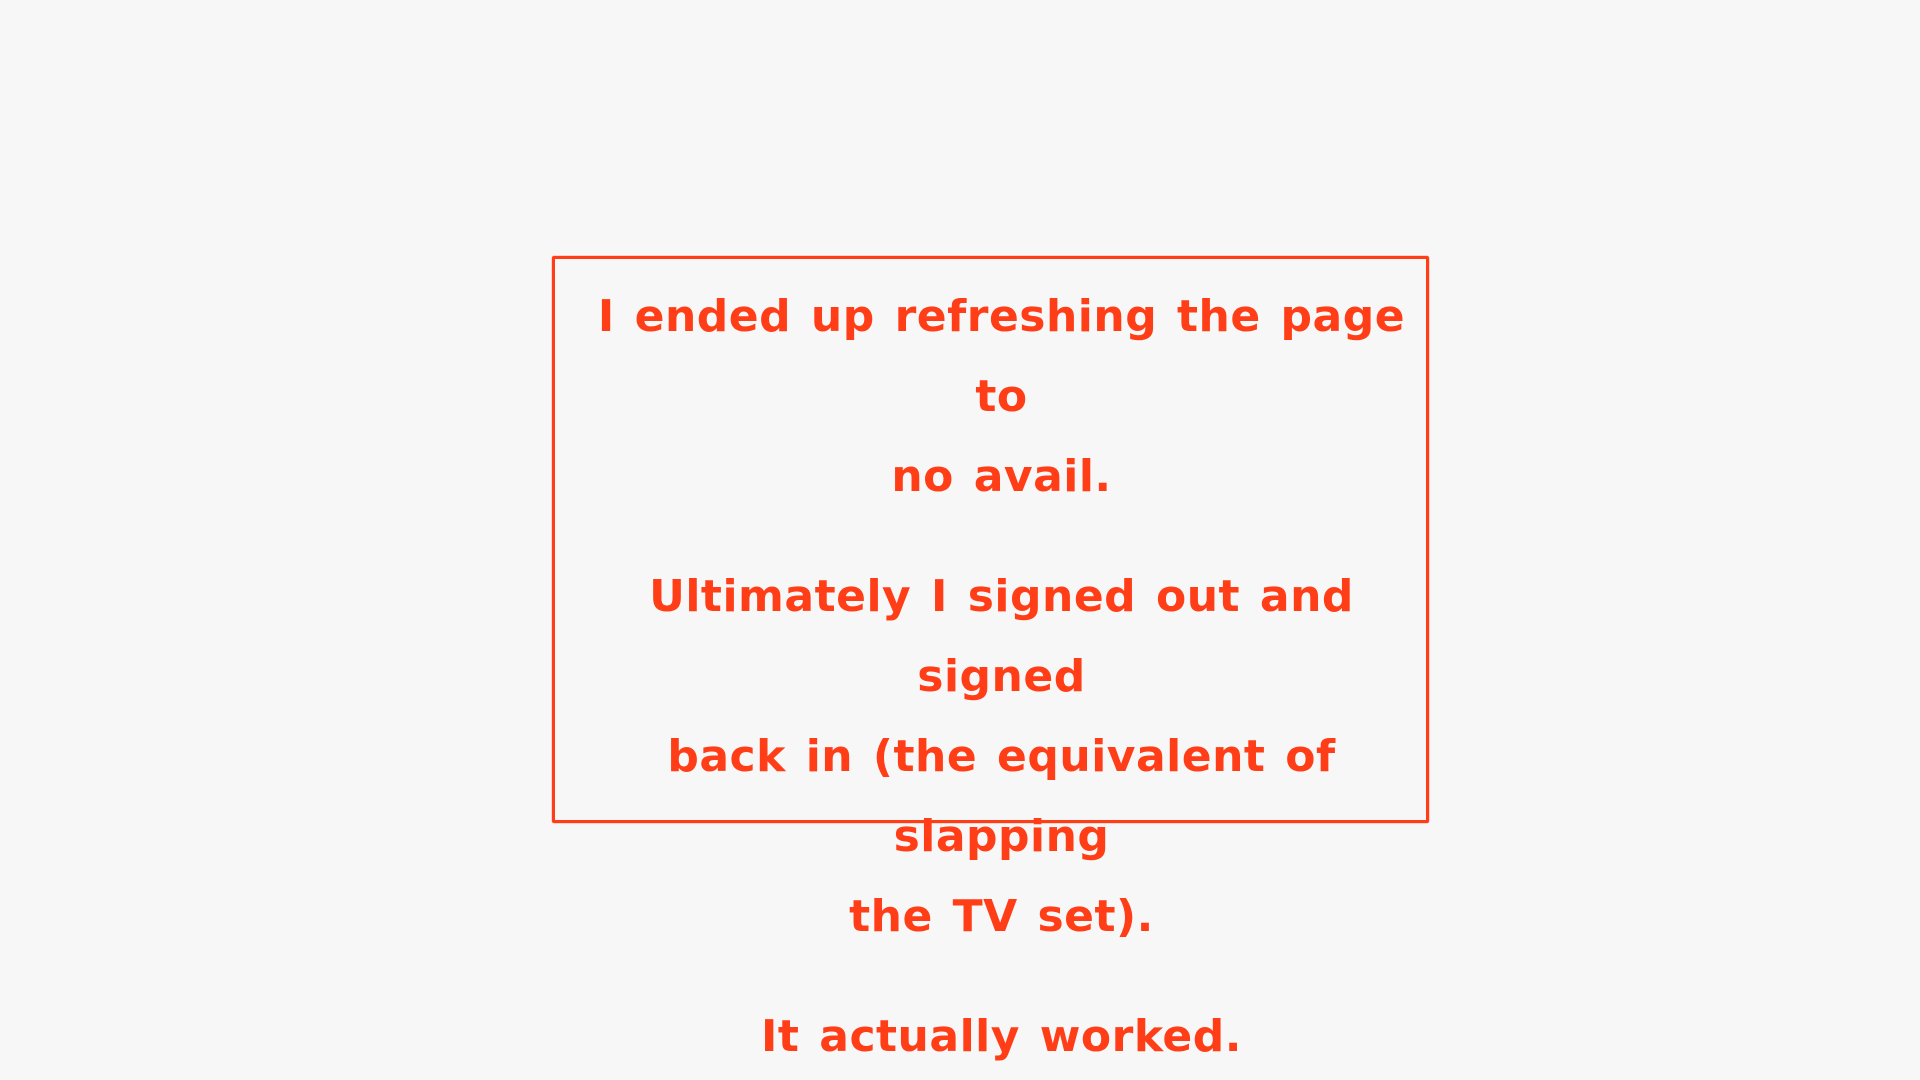 The width and height of the screenshot is (1920, 1080). I want to click on note-paragraph-worked: It actually worked., so click(1001, 1036).